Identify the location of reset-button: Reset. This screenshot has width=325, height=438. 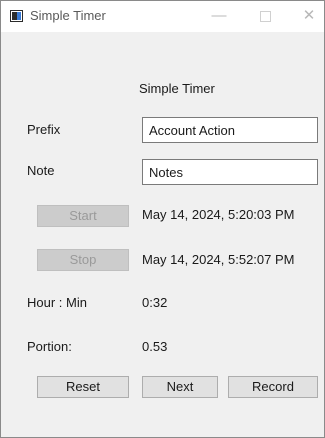
(83, 387).